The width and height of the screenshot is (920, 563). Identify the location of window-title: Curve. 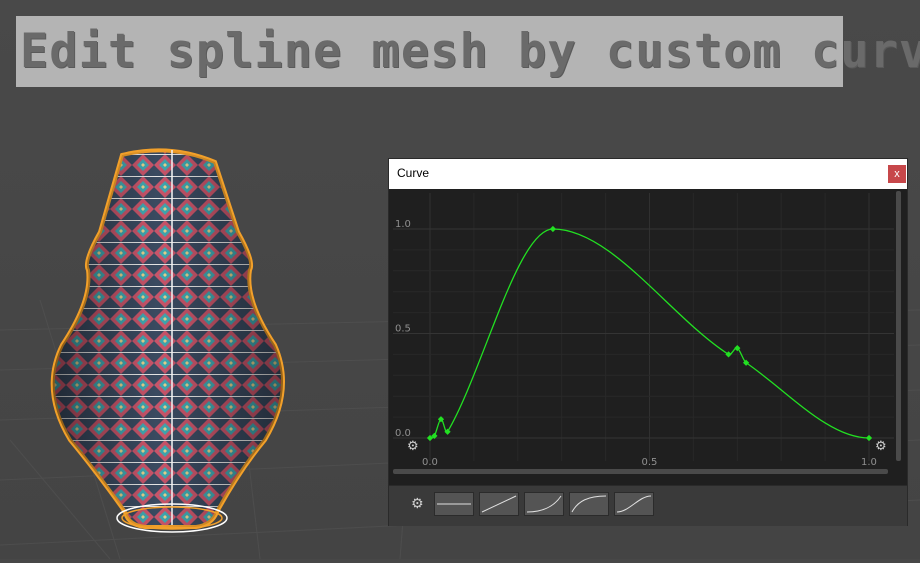
(413, 173).